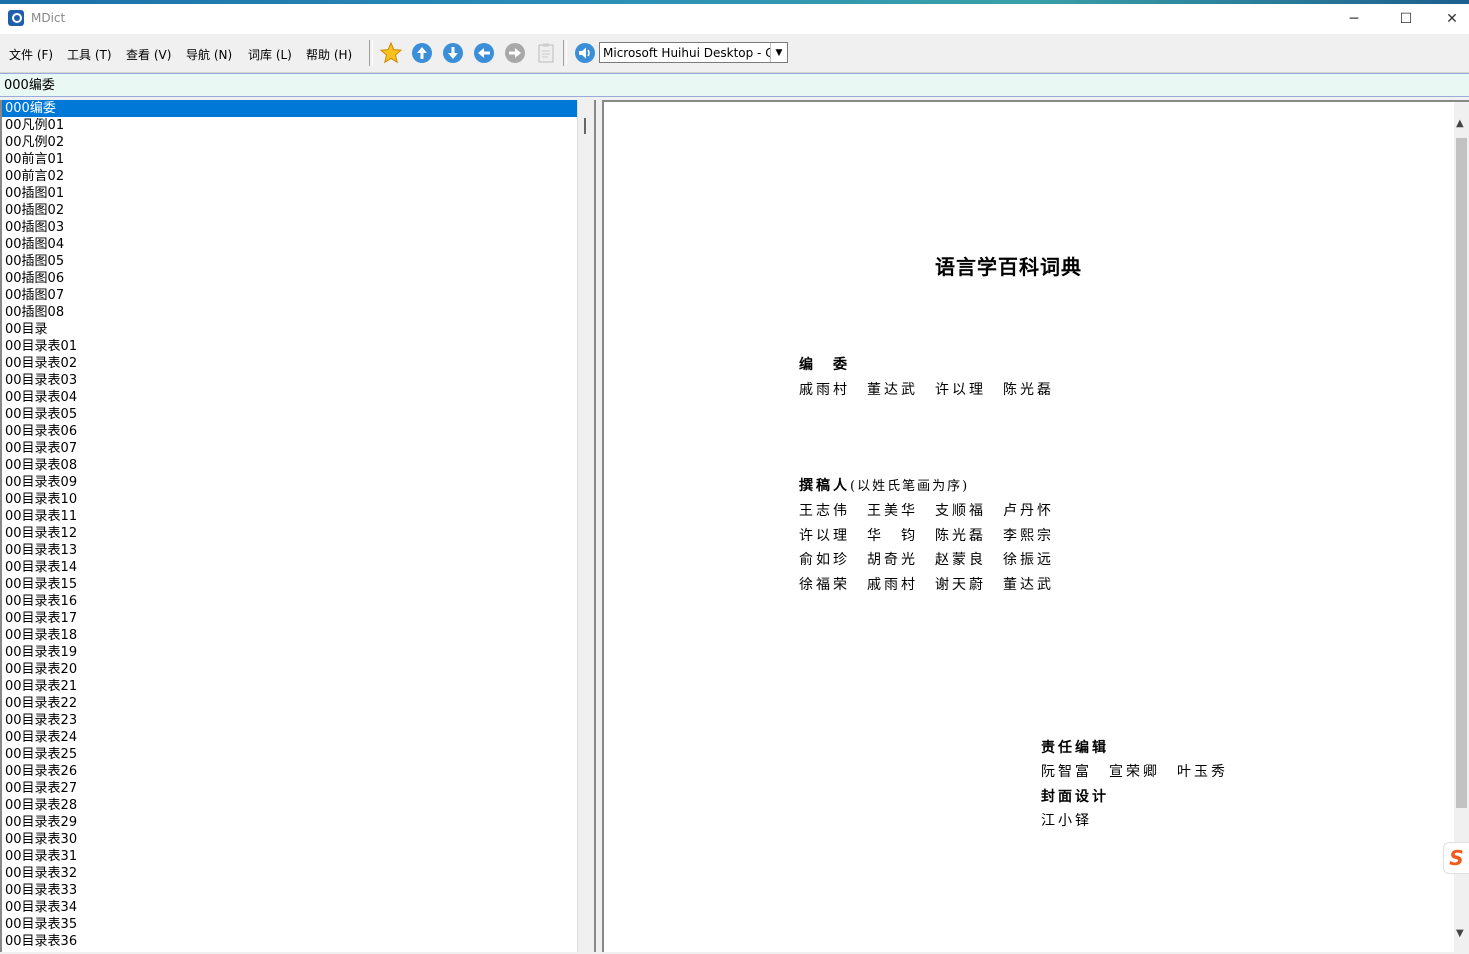 This screenshot has width=1469, height=954. Describe the element at coordinates (688, 53) in the screenshot. I see `voice-select-value: Microsoft Huihui Desktop - C` at that location.